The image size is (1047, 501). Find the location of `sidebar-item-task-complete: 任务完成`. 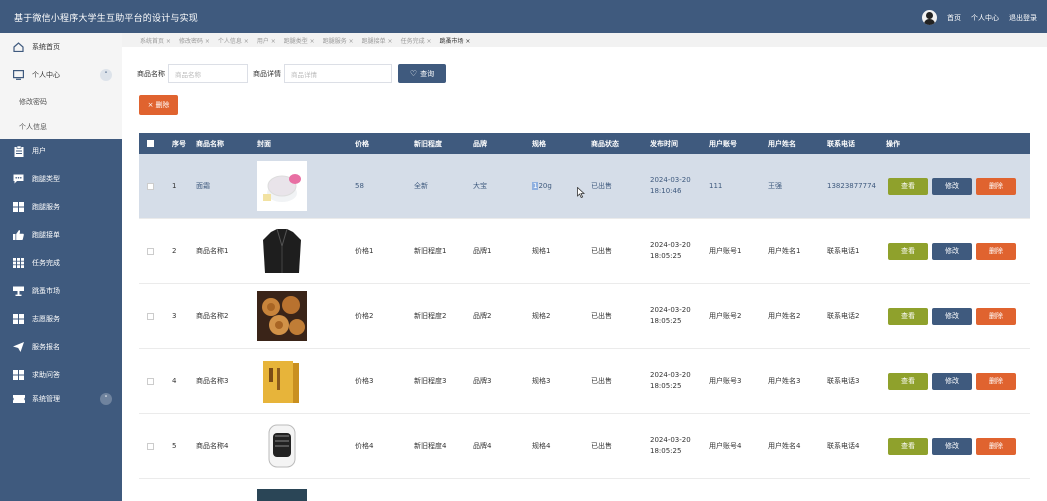

sidebar-item-task-complete: 任务完成 is located at coordinates (61, 263).